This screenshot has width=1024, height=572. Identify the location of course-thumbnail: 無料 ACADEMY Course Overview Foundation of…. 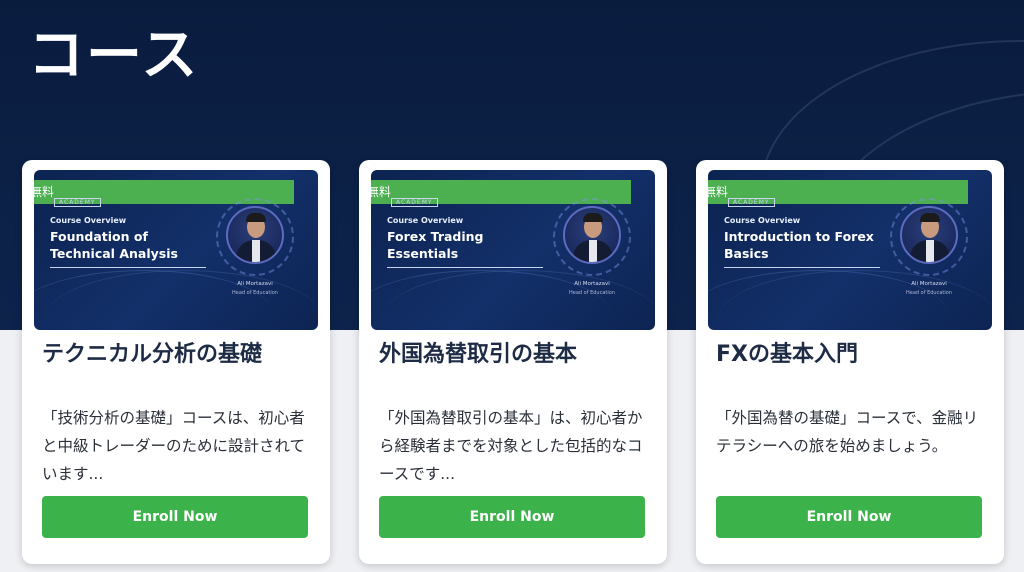
(176, 250).